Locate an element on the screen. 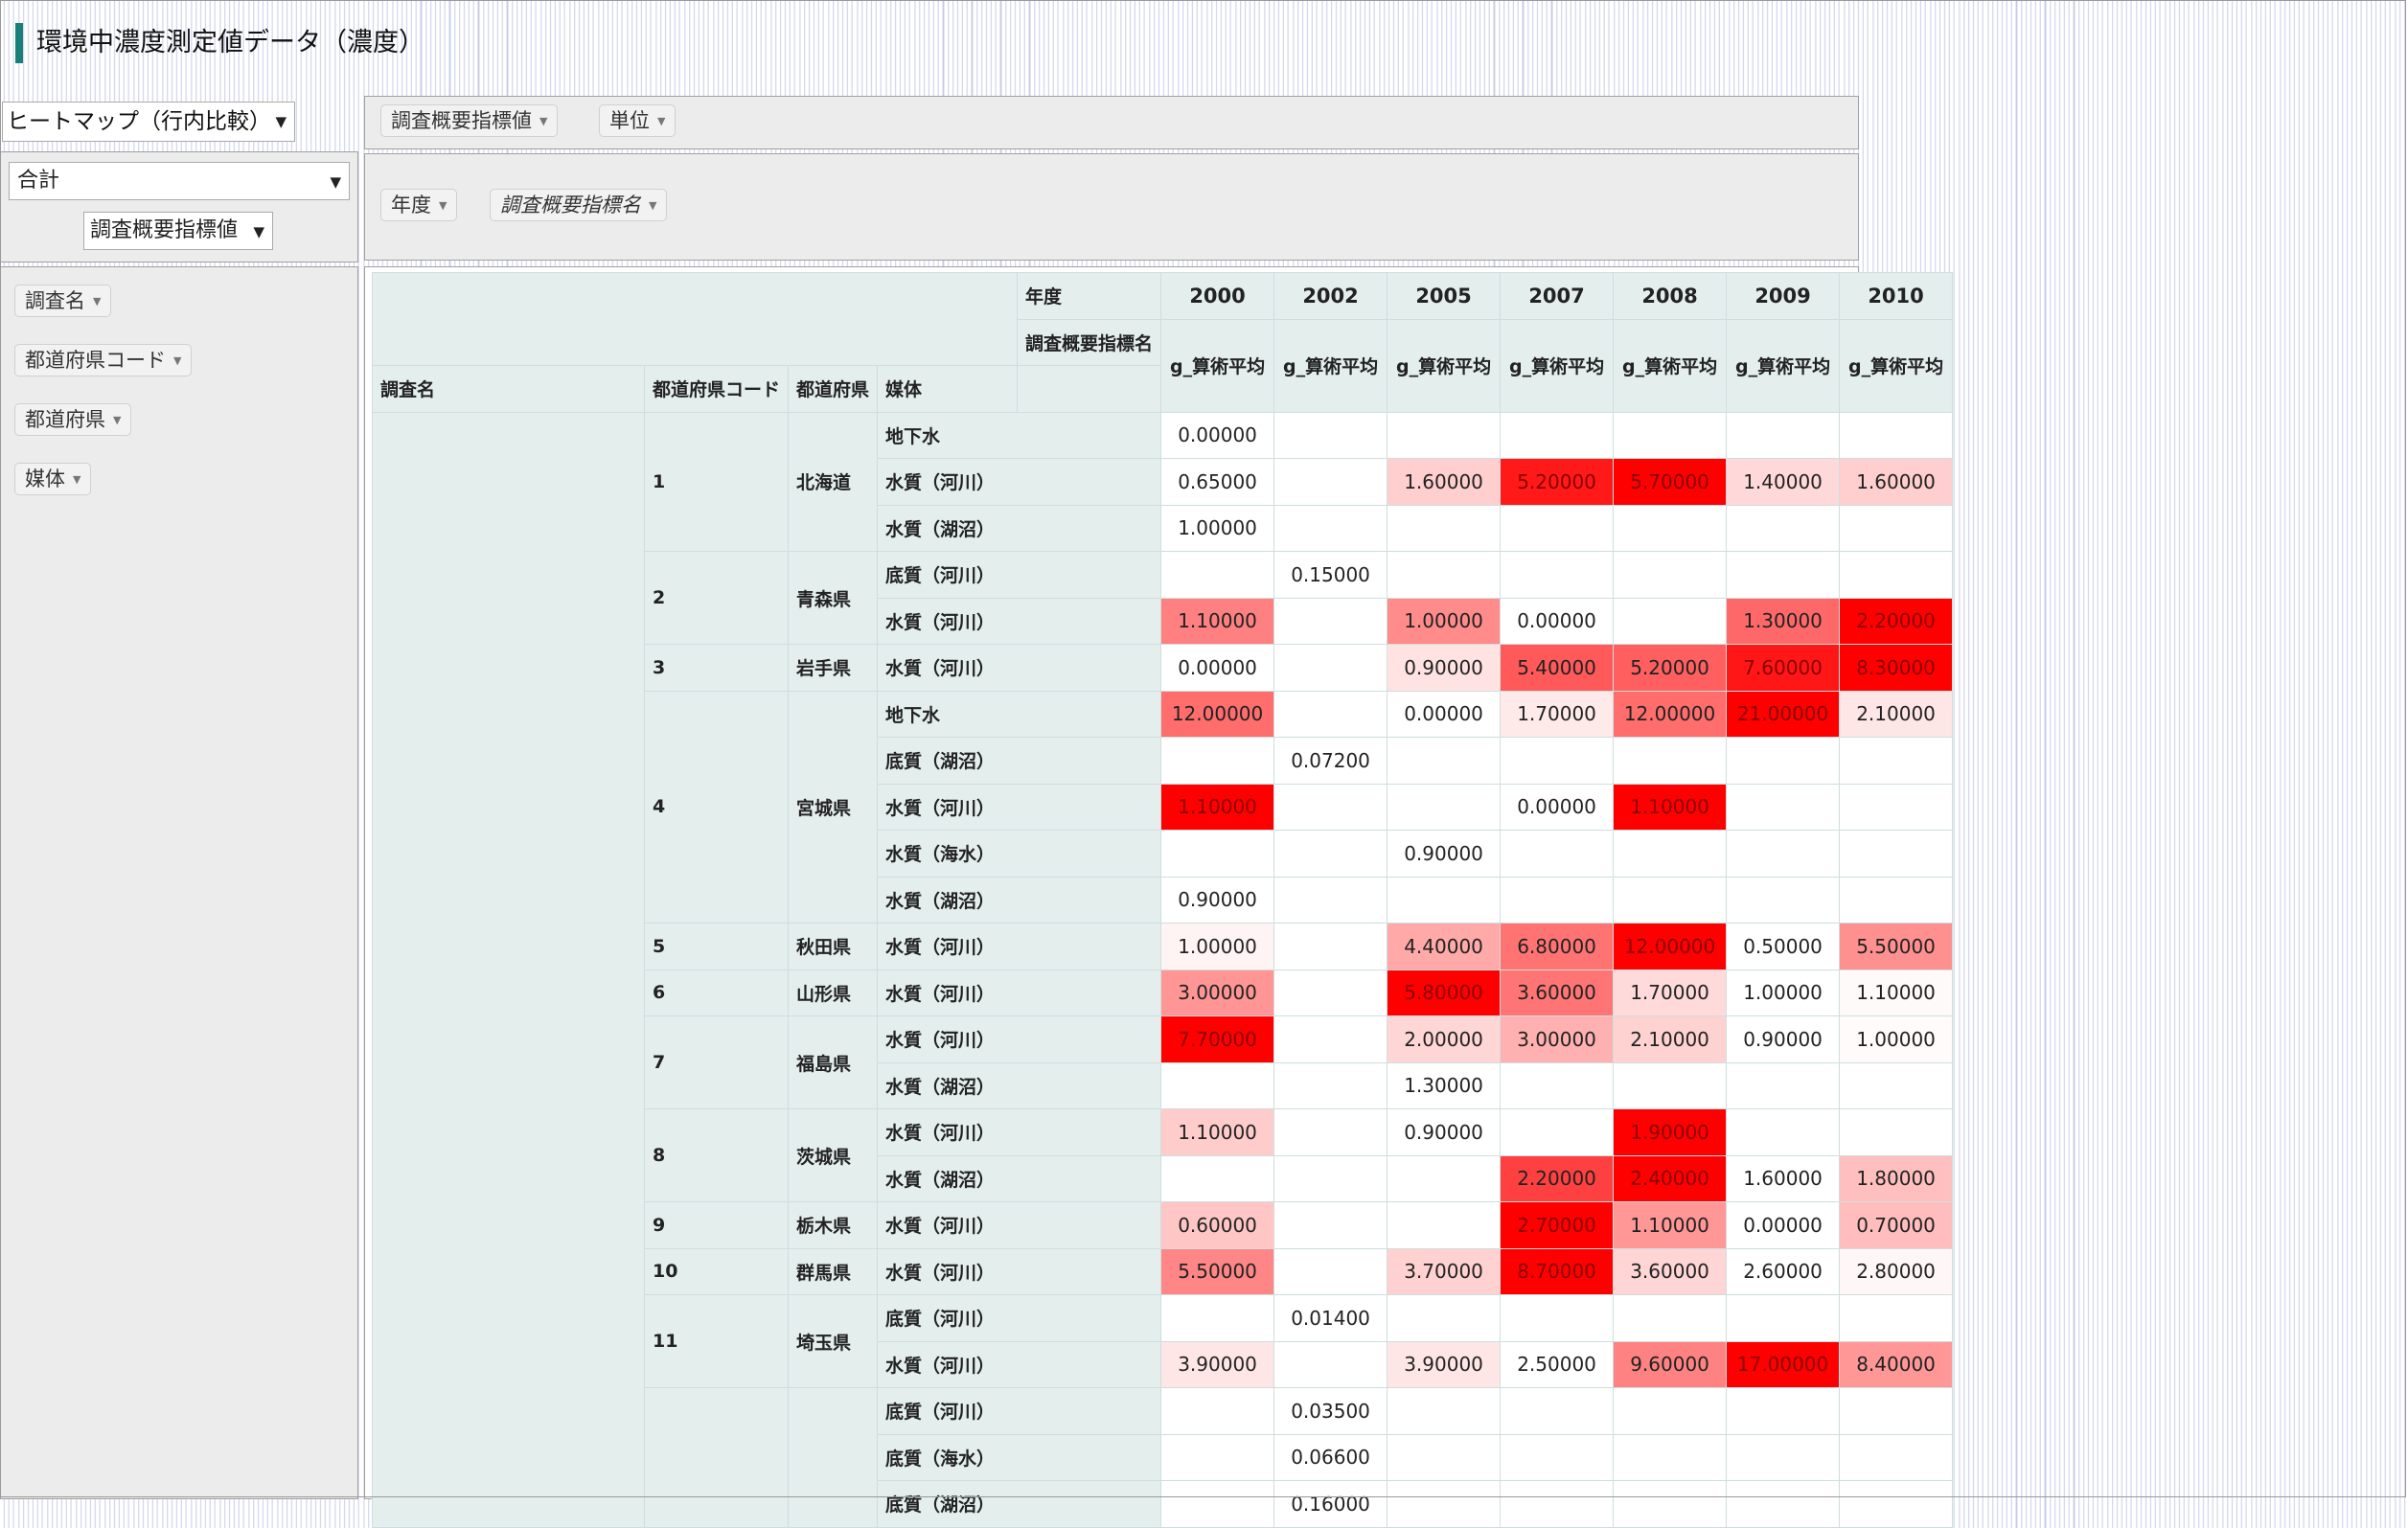  attr-pill: 媒体 ▼ is located at coordinates (53, 479).